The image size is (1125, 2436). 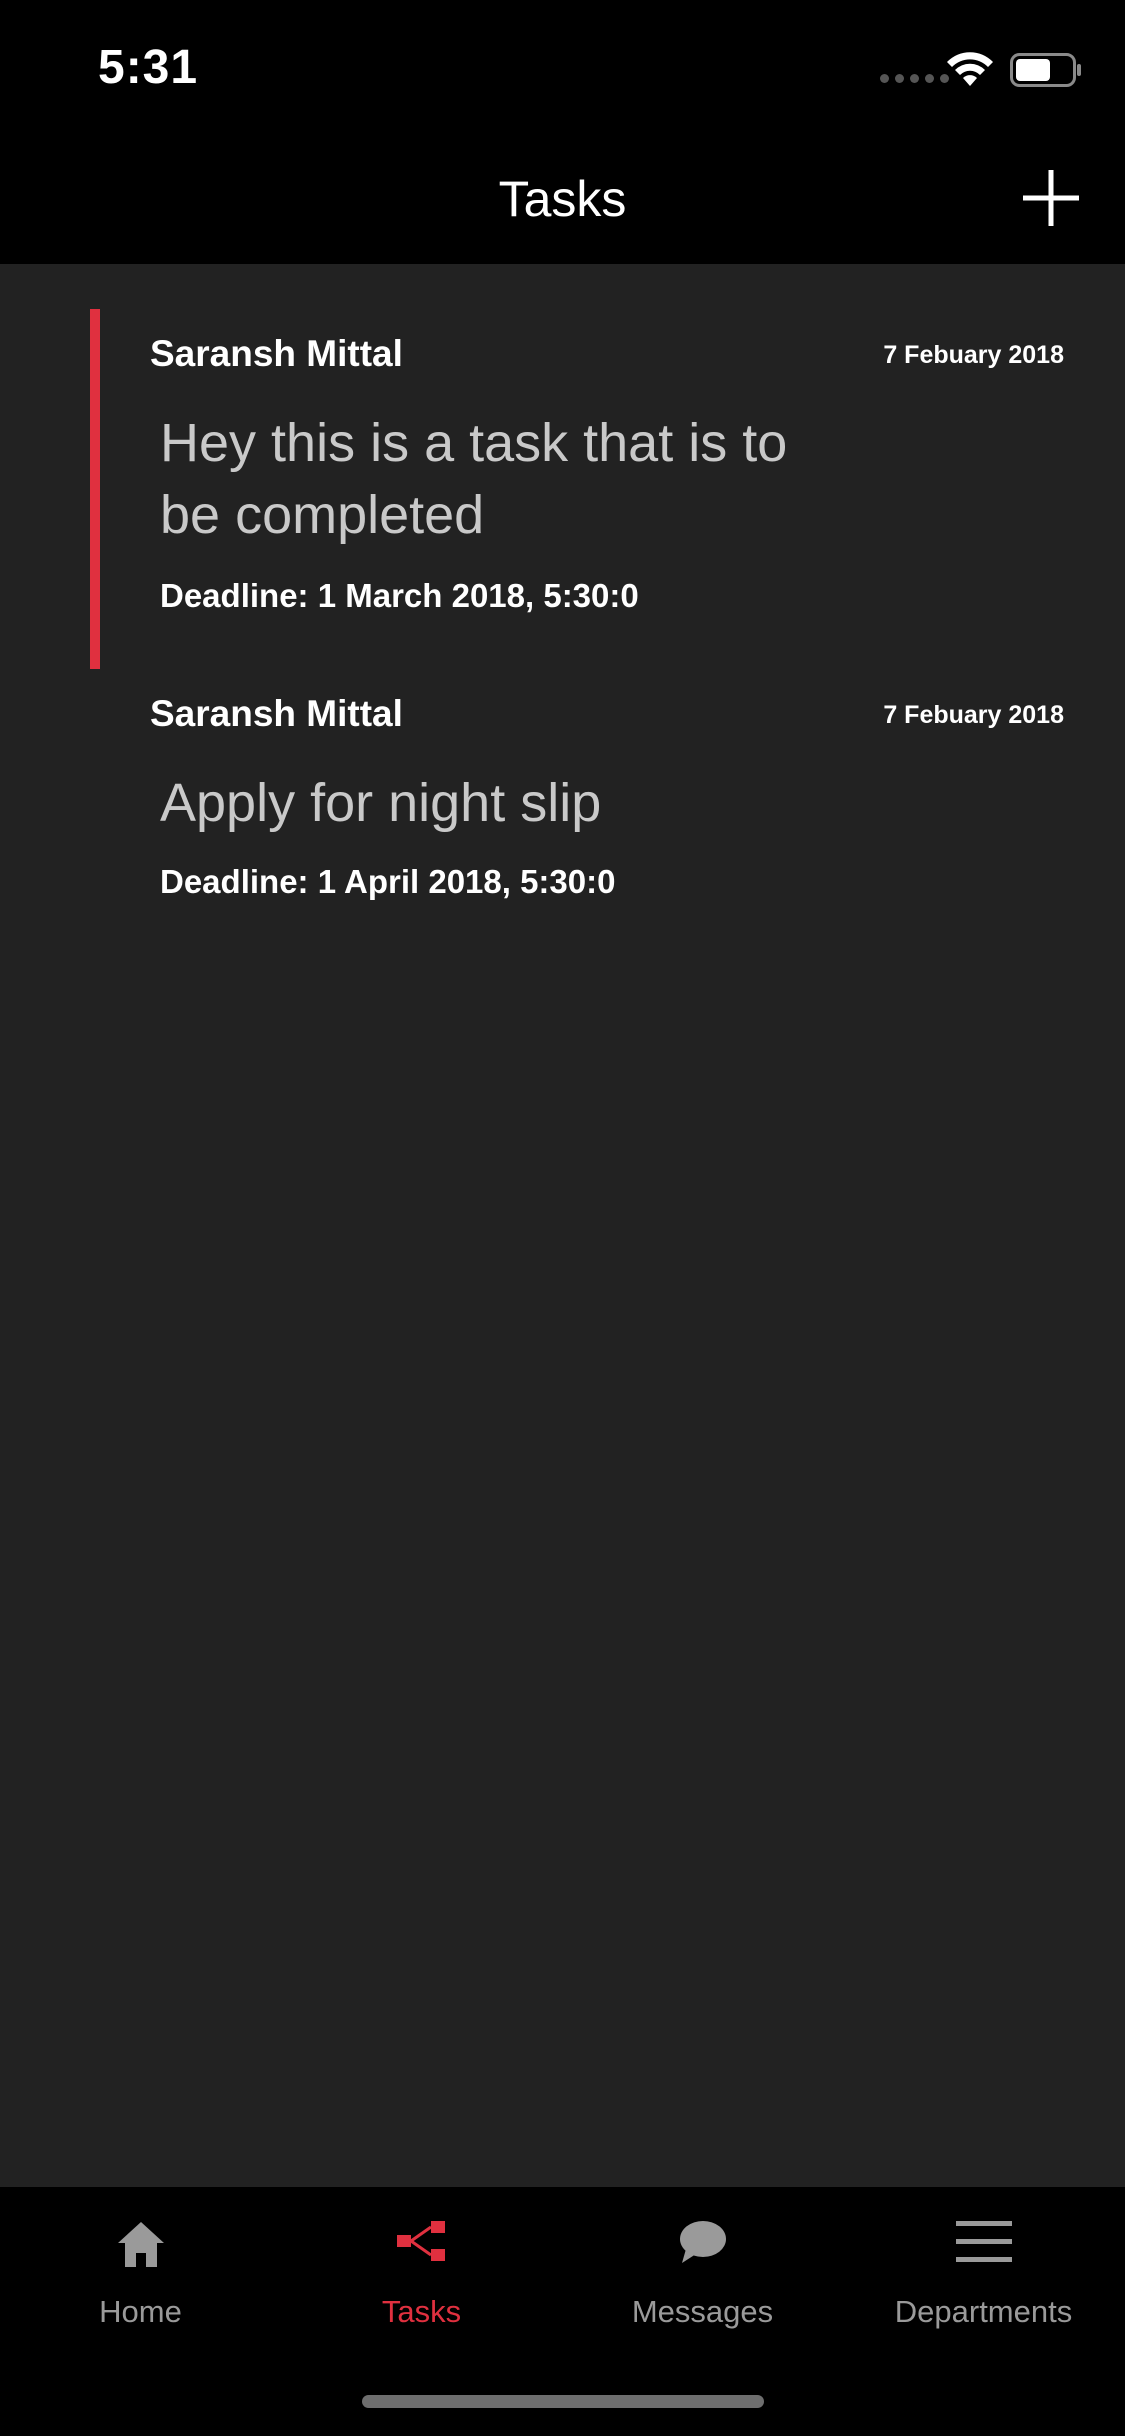 What do you see at coordinates (140, 2244) in the screenshot?
I see `home-icon` at bounding box center [140, 2244].